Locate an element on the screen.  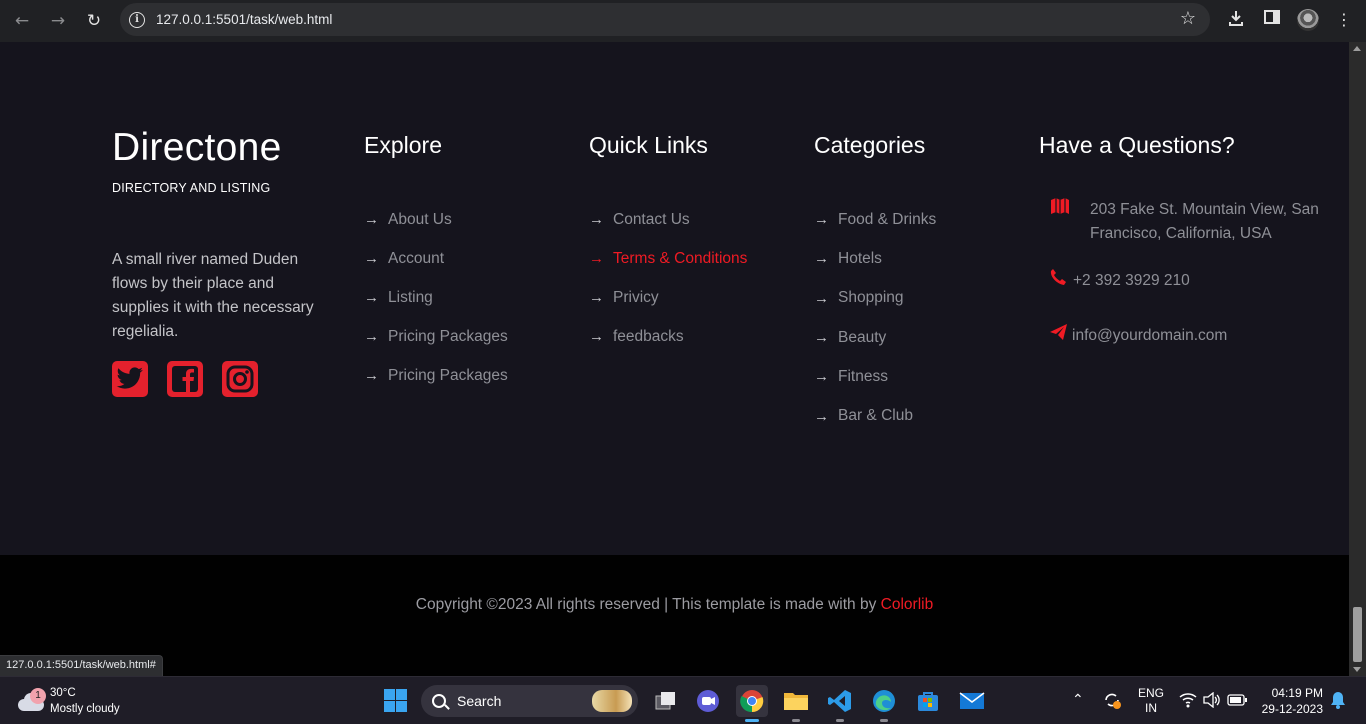
social-links is located at coordinates (185, 379).